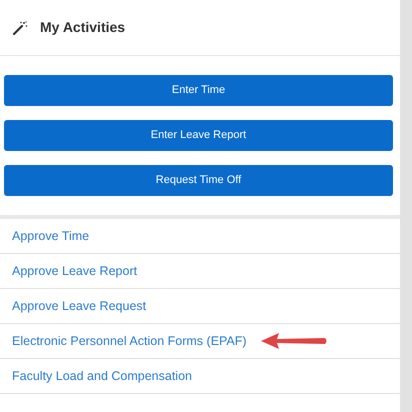 The height and width of the screenshot is (412, 412). What do you see at coordinates (198, 135) in the screenshot?
I see `action-button: Enter Leave Report` at bounding box center [198, 135].